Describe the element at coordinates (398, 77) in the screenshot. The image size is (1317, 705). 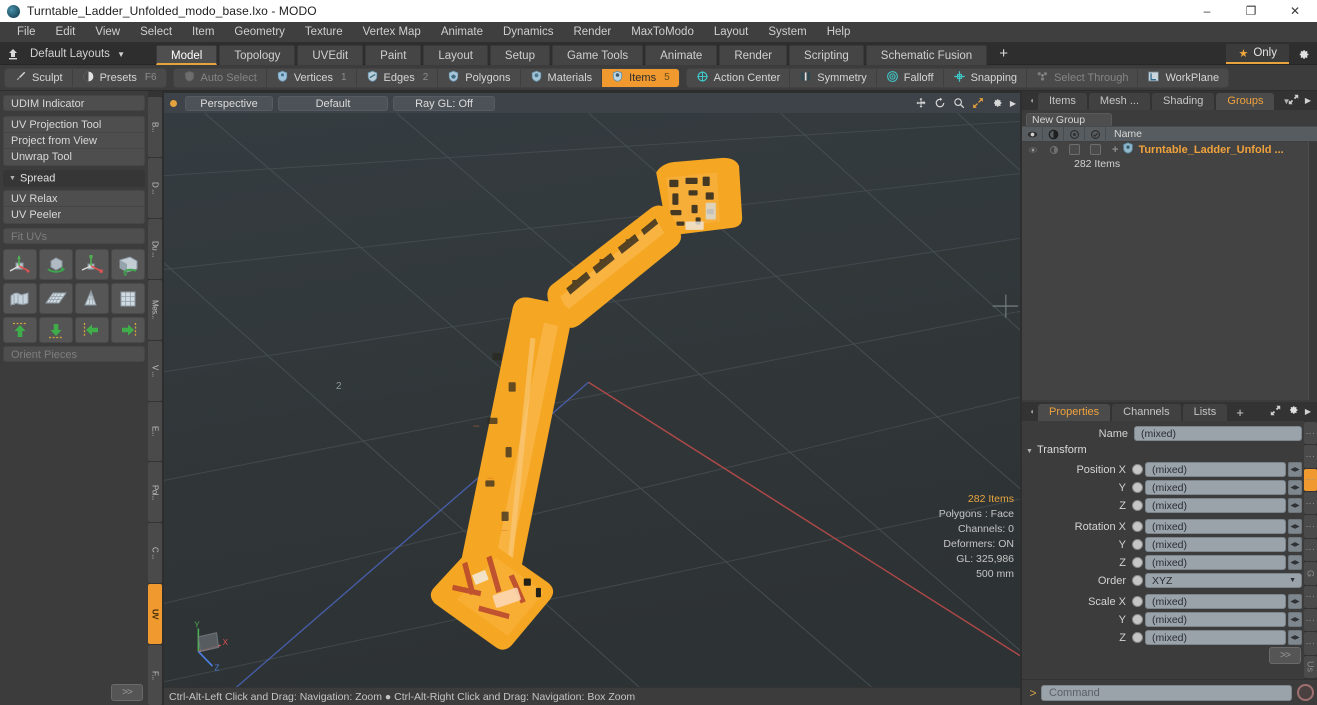
I see `mode-button-edges: Edges 2` at that location.